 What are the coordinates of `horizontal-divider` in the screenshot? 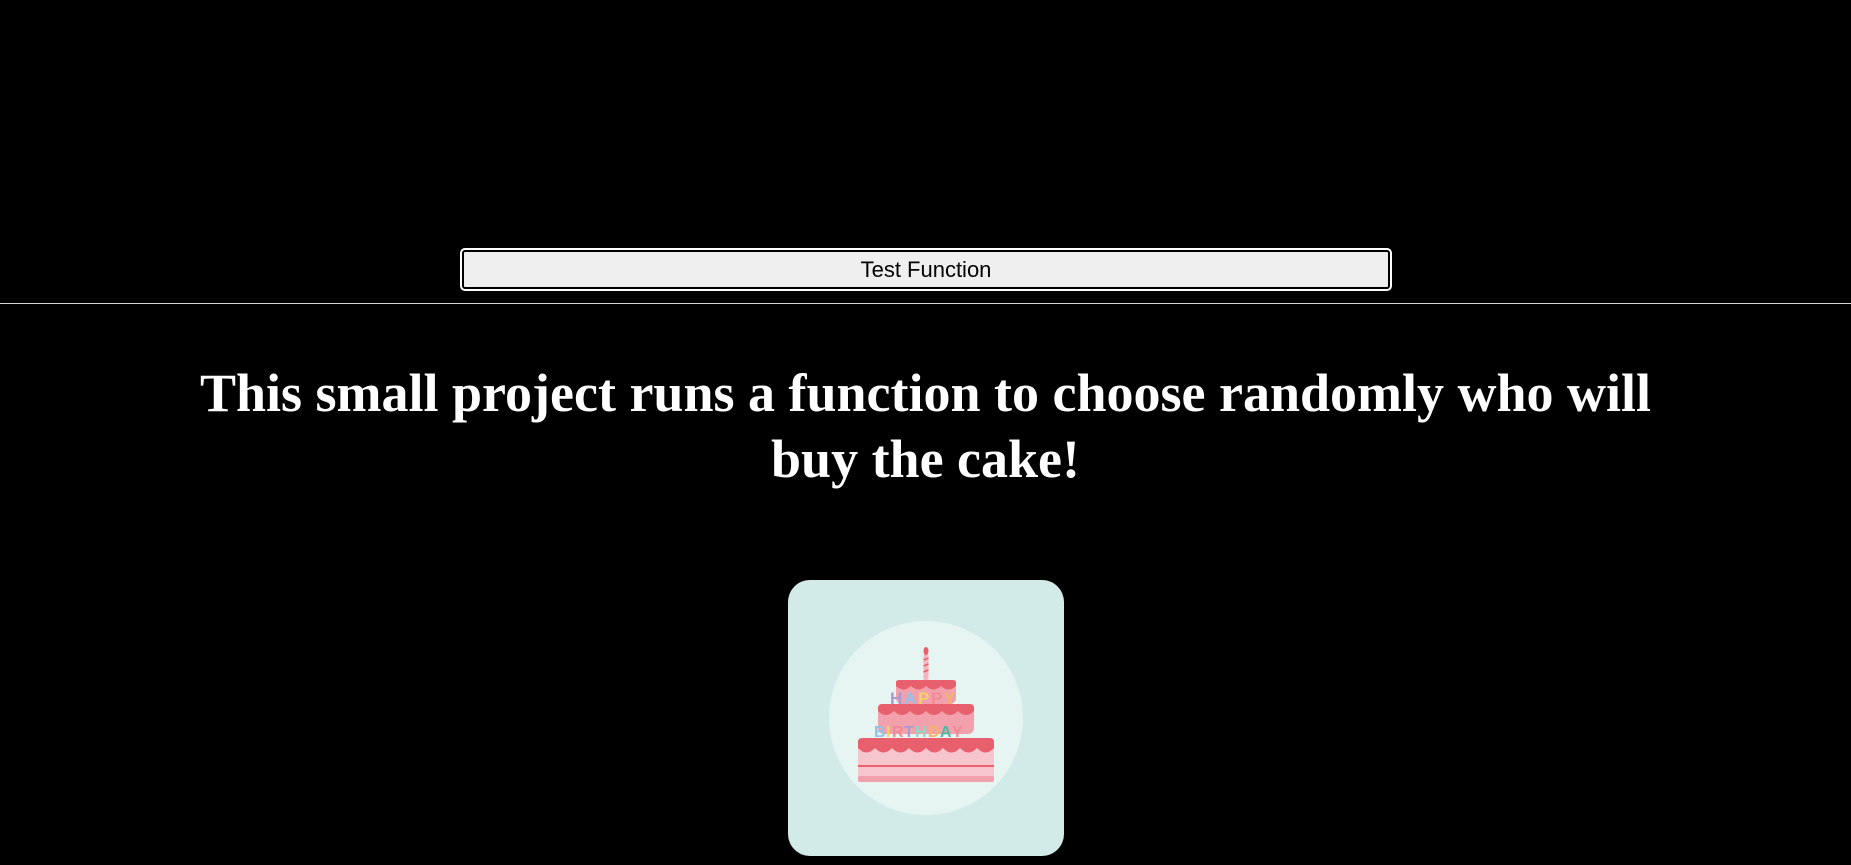 It's located at (925, 303).